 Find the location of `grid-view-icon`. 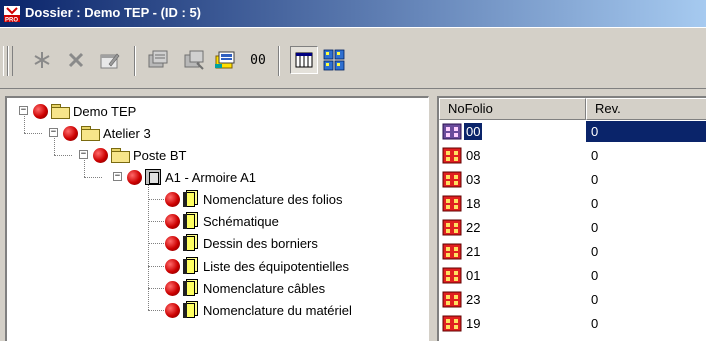

grid-view-icon is located at coordinates (334, 60).